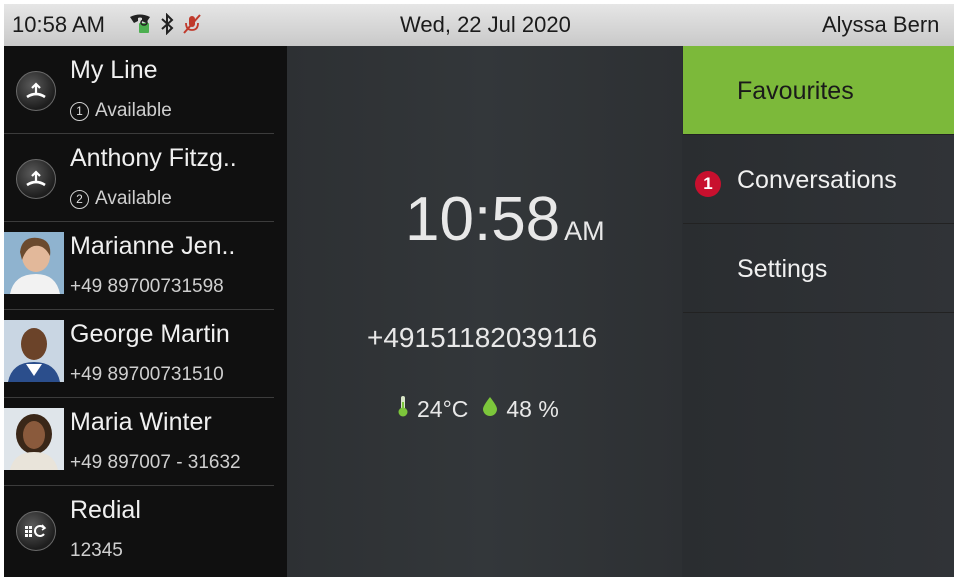 This screenshot has height=577, width=954. I want to click on humidity-value: 48 %, so click(532, 408).